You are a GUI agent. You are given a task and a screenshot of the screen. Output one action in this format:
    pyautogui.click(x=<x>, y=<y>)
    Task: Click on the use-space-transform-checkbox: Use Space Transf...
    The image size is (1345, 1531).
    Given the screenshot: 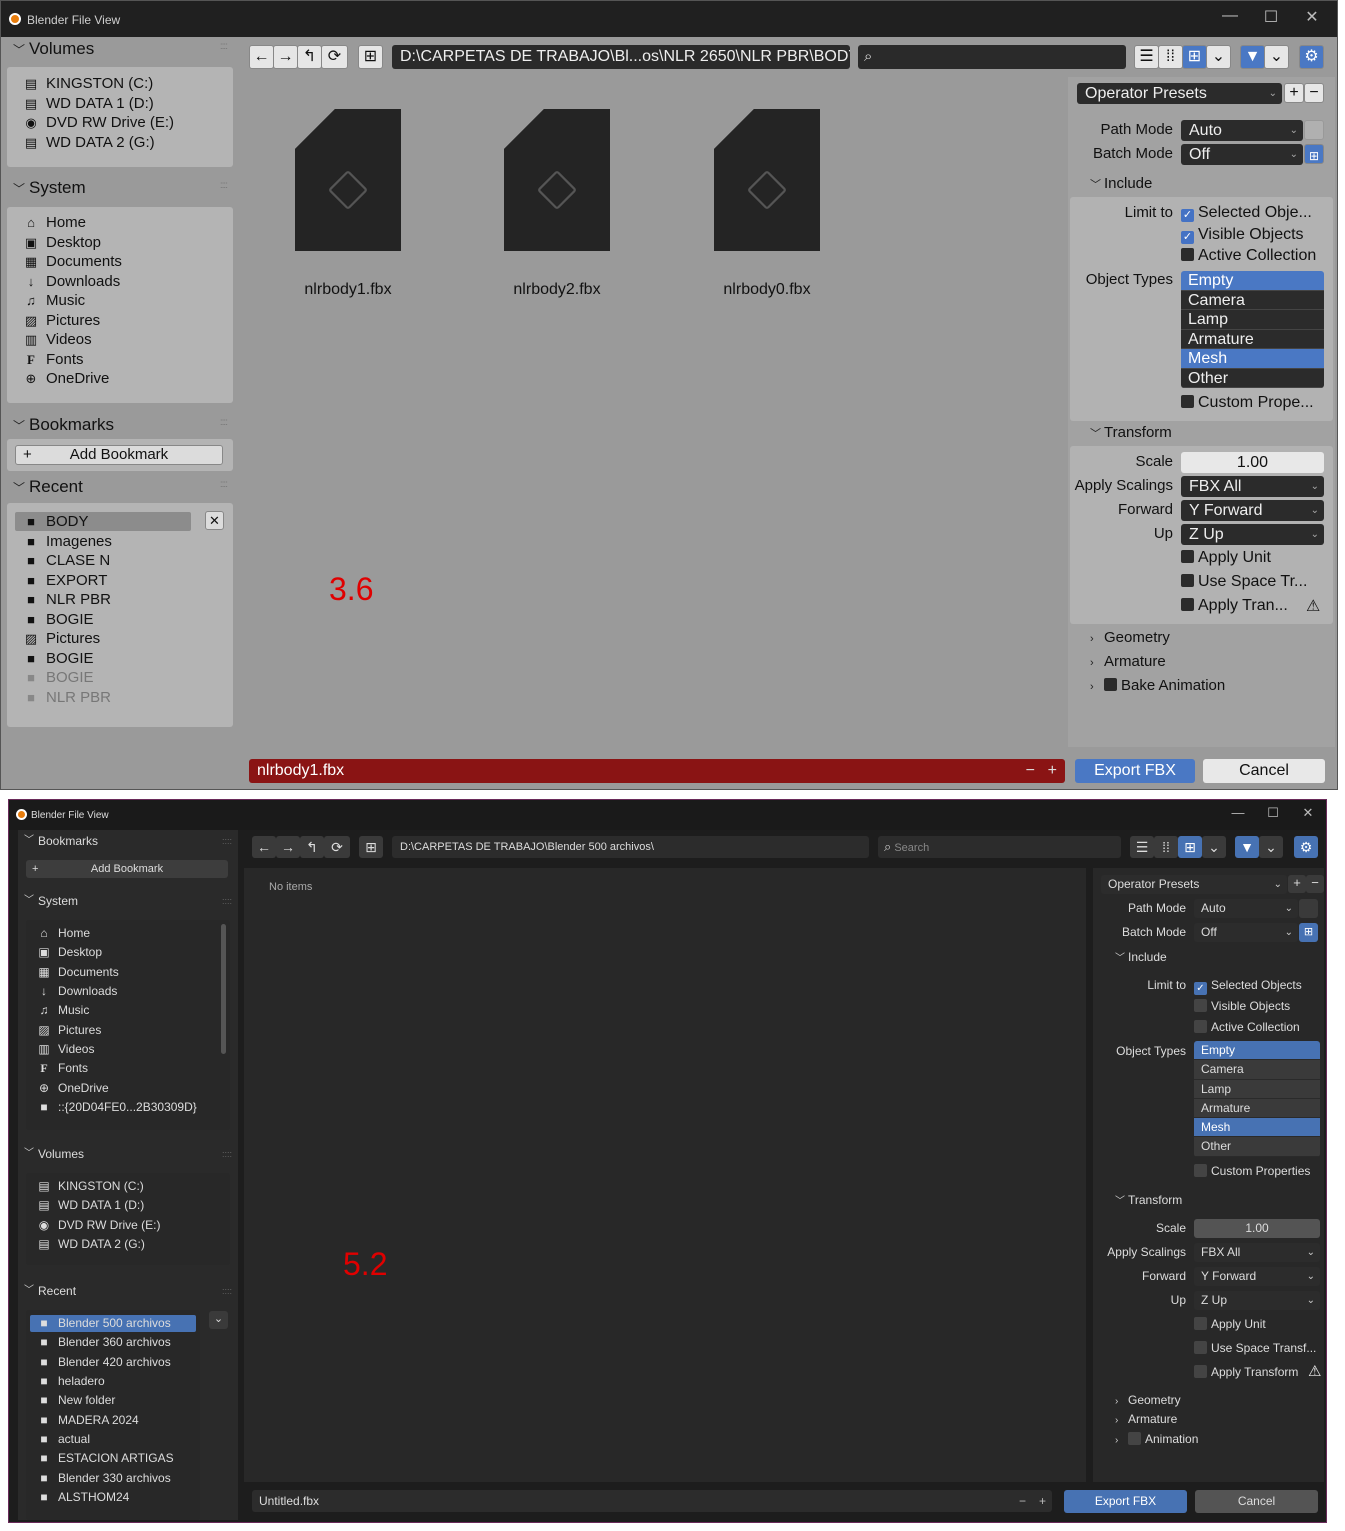 What is the action you would take?
    pyautogui.click(x=1255, y=1348)
    